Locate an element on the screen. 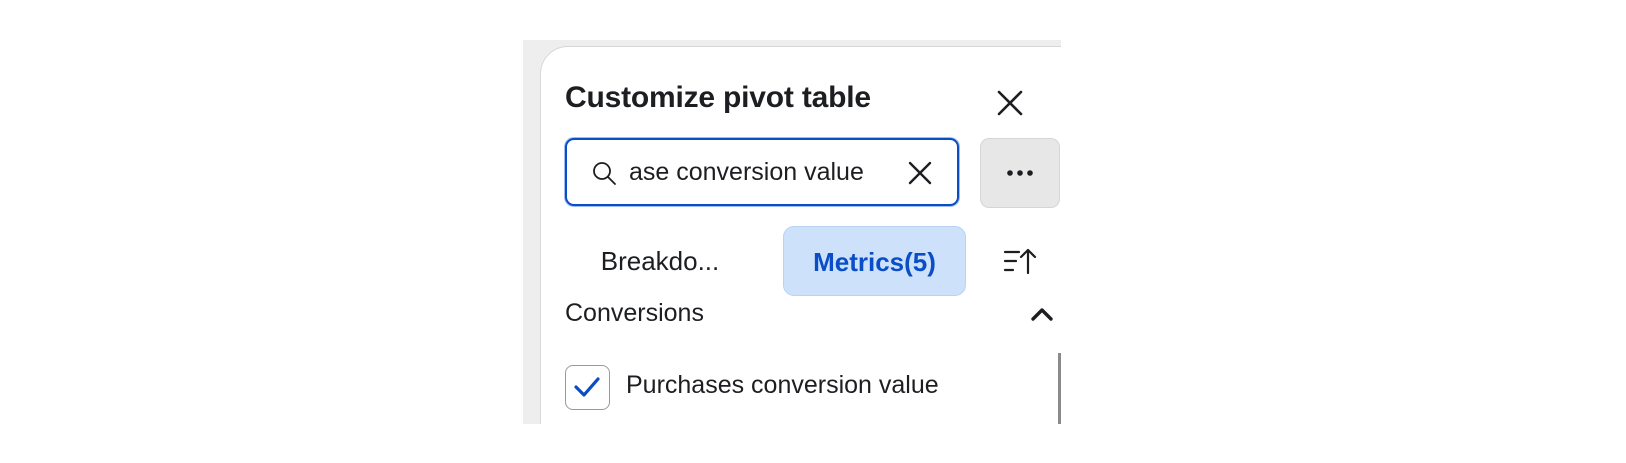 The height and width of the screenshot is (463, 1626). sort-button is located at coordinates (1020, 261).